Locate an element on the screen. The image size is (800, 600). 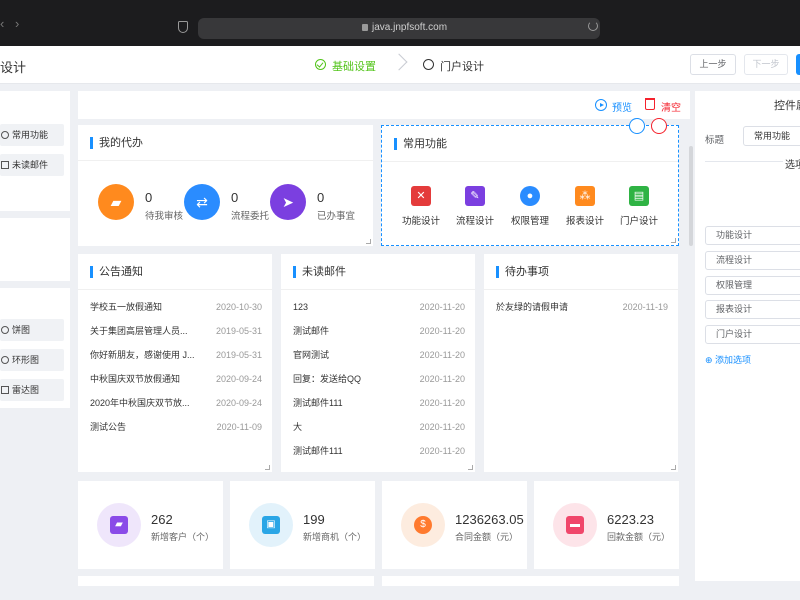
item-date: 2020-11-19 is located at coordinates (645, 307).